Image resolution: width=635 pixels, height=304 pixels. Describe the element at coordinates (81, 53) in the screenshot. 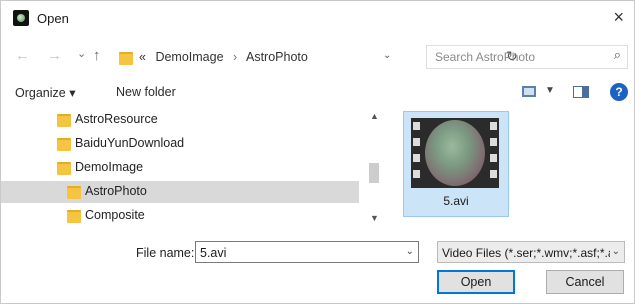

I see `recent-locations-icon: ⌄` at that location.